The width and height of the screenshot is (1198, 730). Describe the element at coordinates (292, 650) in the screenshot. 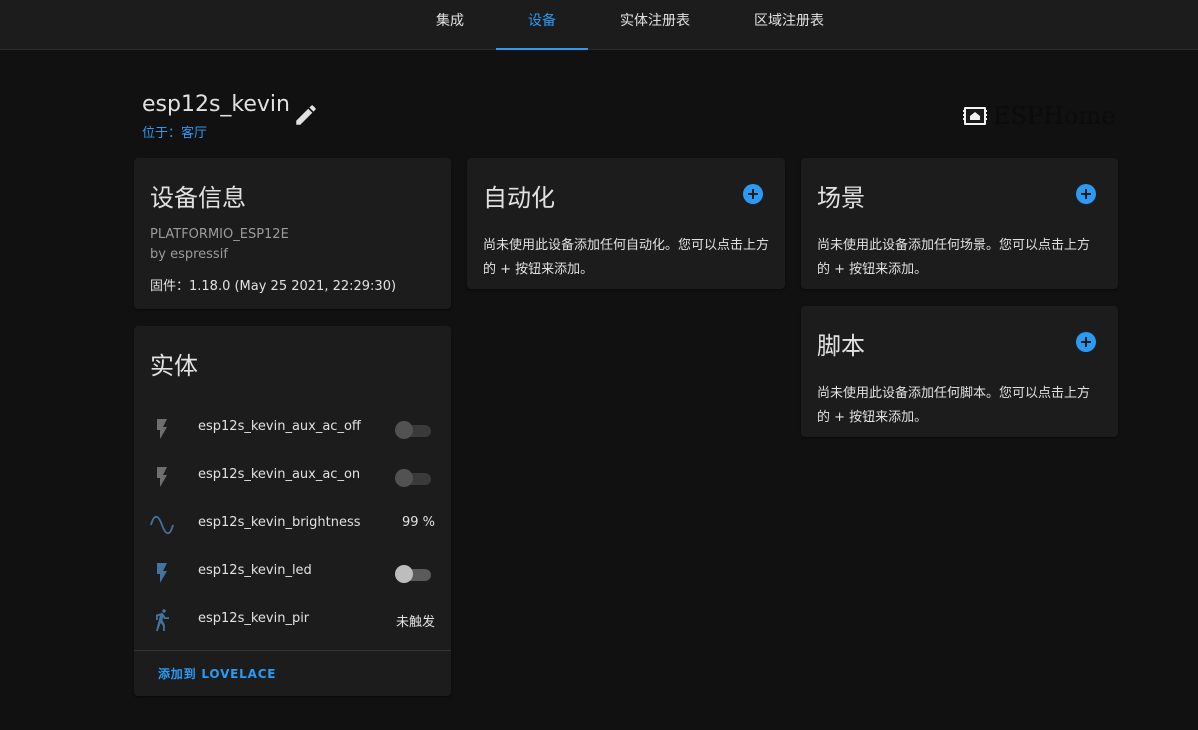

I see `card-divider` at that location.